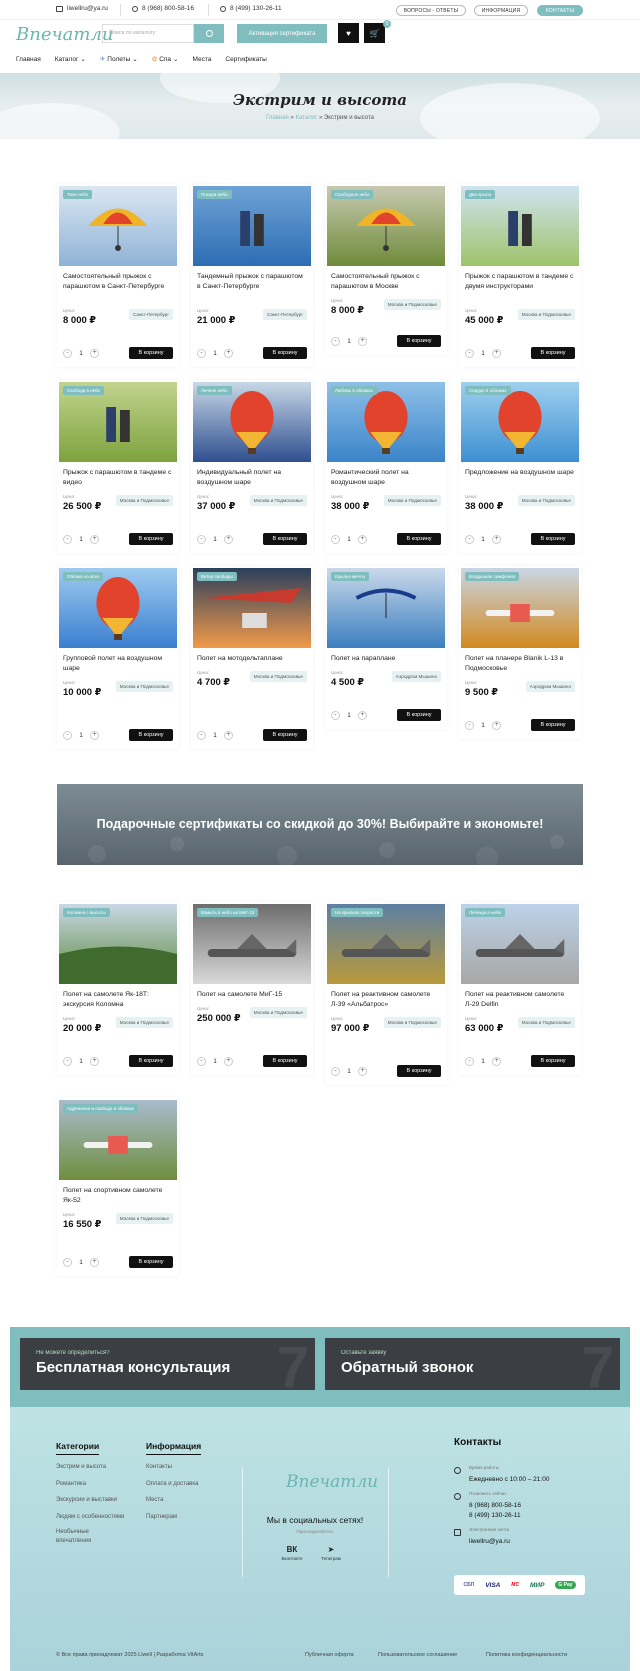  I want to click on search-button, so click(209, 33).